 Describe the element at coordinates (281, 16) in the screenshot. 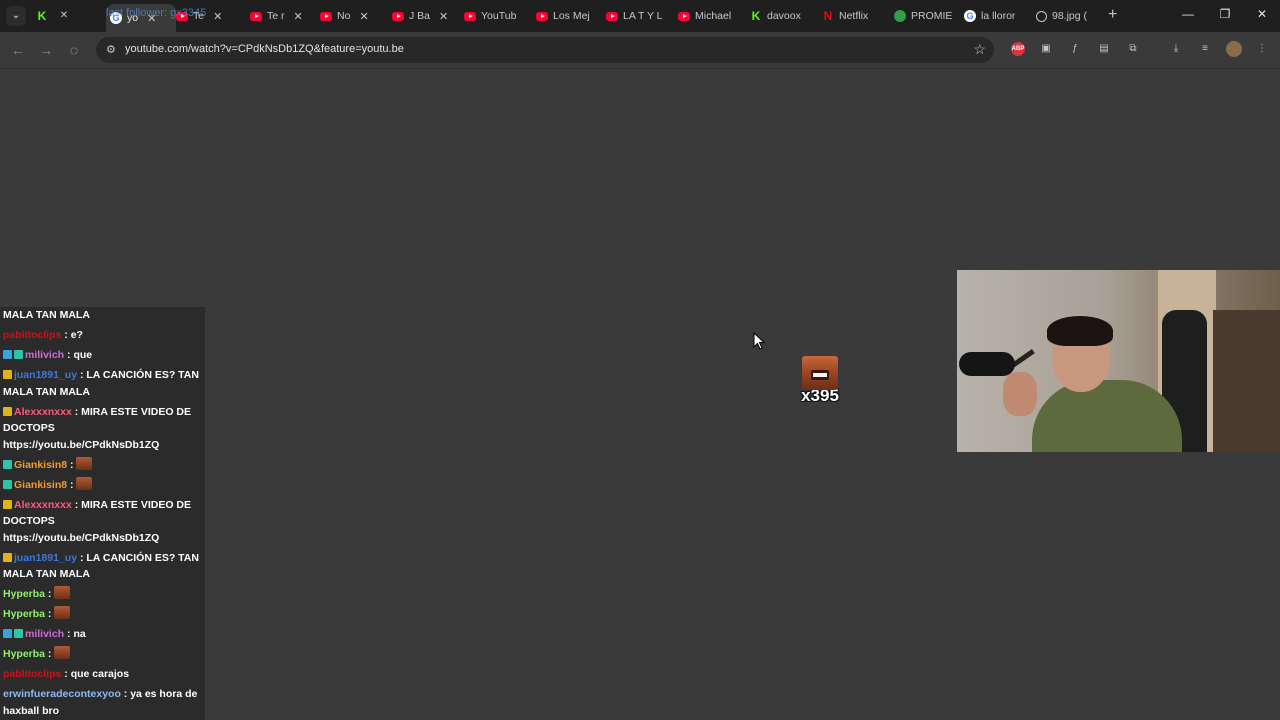

I see `tab-4: Te r ✕` at that location.